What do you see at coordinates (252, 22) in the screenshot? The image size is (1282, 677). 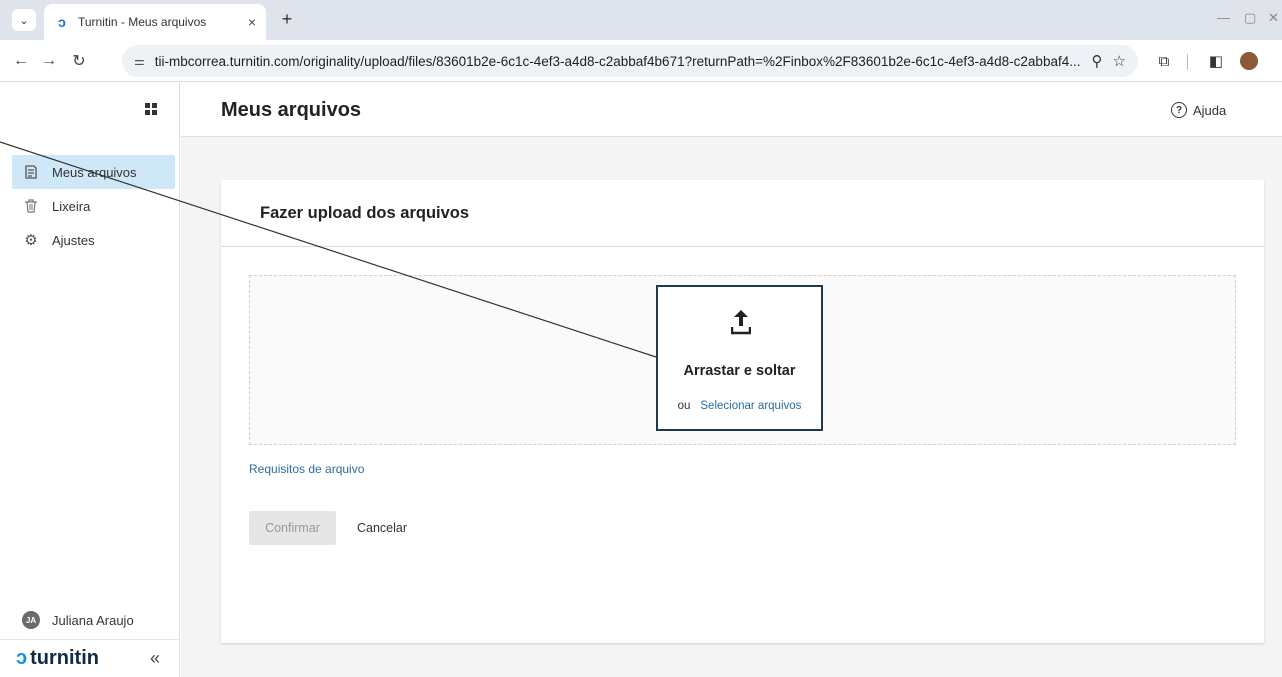 I see `tab-close-icon: ×` at bounding box center [252, 22].